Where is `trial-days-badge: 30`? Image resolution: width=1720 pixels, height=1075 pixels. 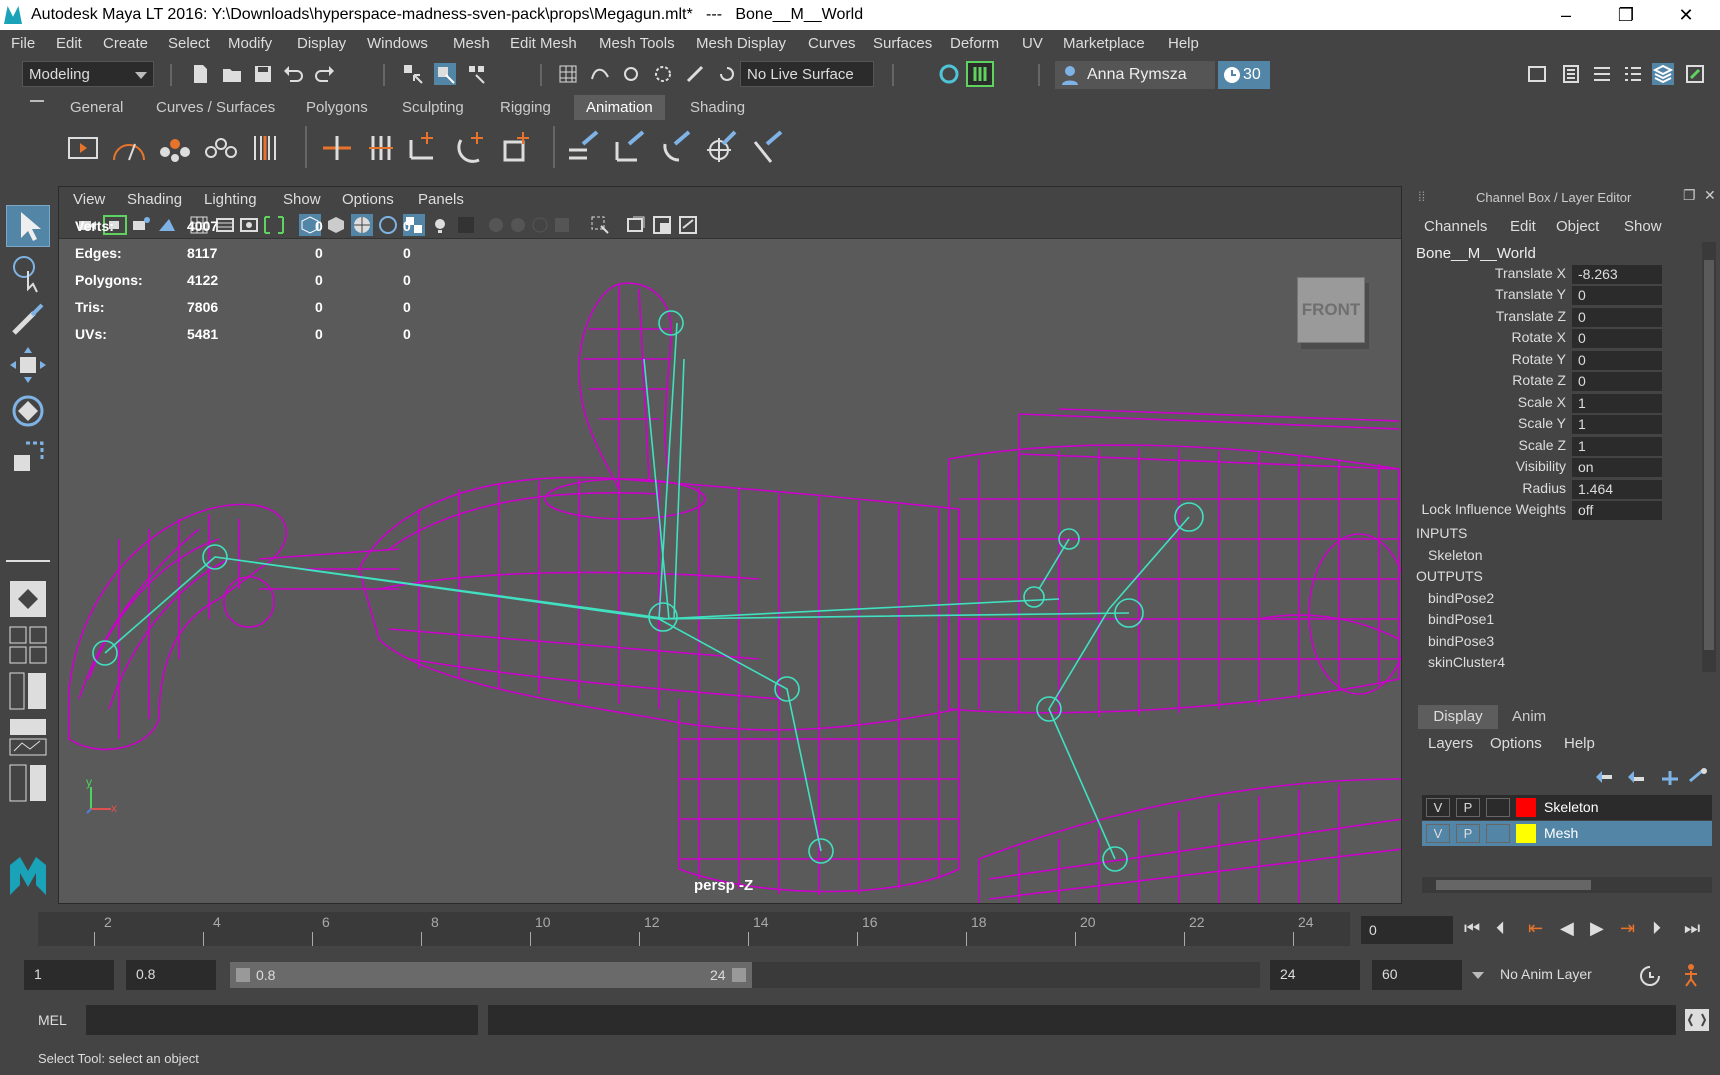 trial-days-badge: 30 is located at coordinates (1244, 75).